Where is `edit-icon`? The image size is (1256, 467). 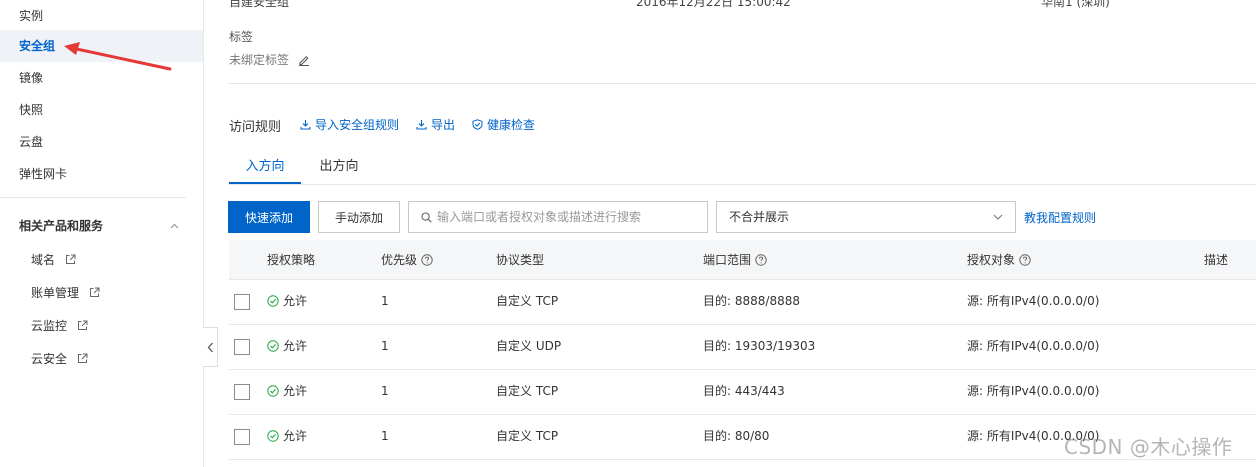
edit-icon is located at coordinates (304, 60).